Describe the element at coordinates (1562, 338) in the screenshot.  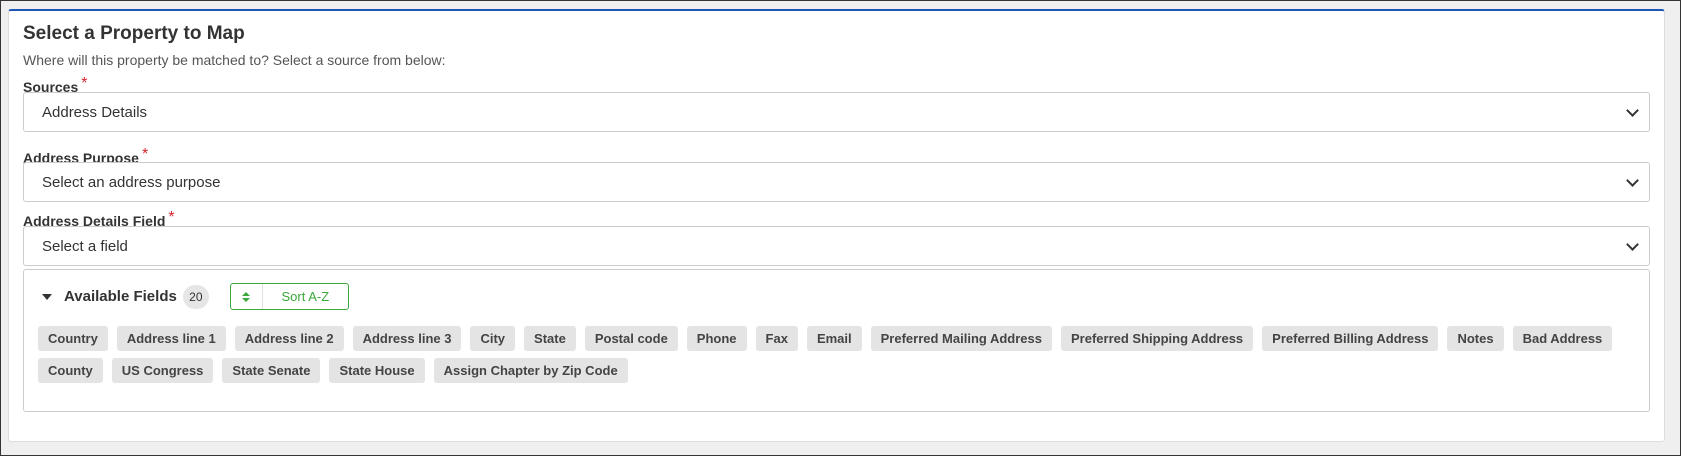
I see `field-chip: Bad Address` at that location.